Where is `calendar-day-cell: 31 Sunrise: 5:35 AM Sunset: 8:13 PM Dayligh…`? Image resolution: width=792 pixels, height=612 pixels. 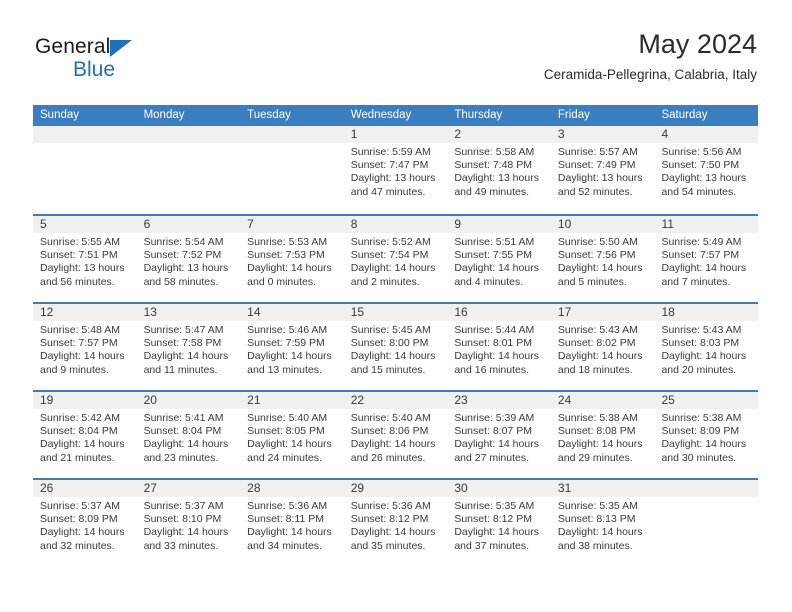
calendar-day-cell: 31 Sunrise: 5:35 AM Sunset: 8:13 PM Dayligh… is located at coordinates (602, 523).